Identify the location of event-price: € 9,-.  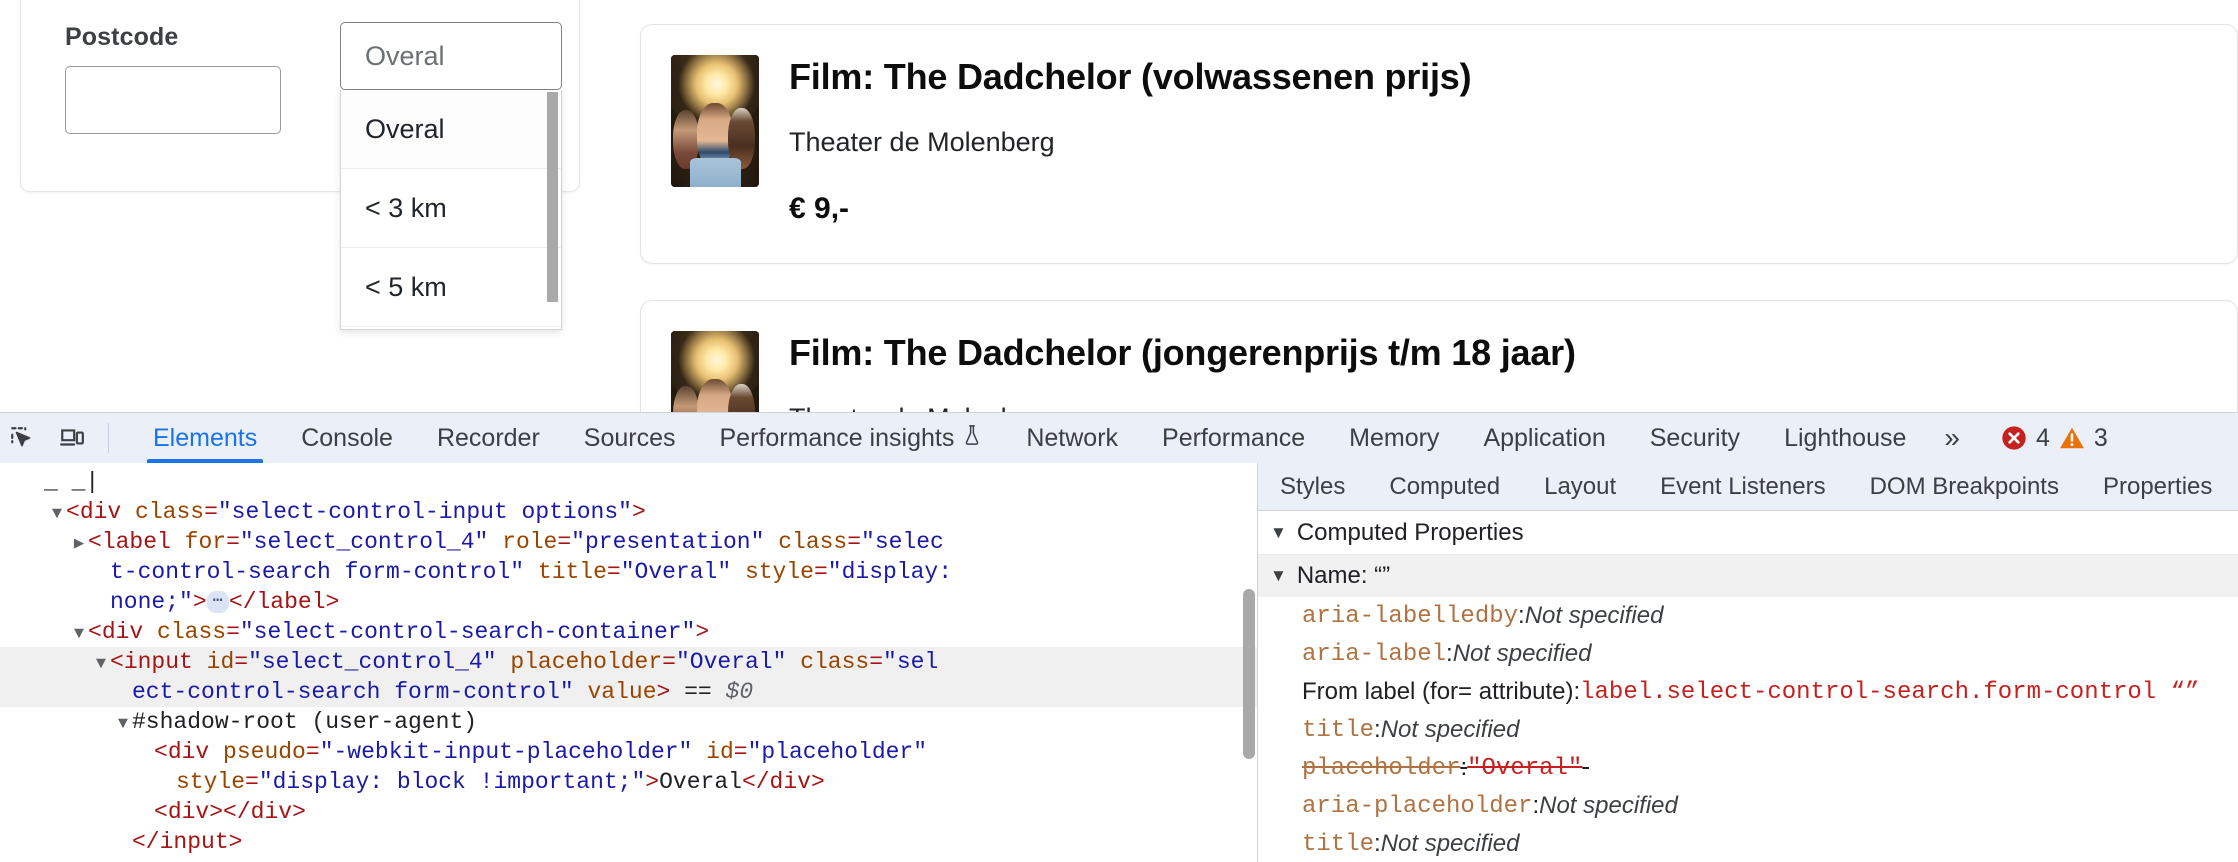
(819, 209).